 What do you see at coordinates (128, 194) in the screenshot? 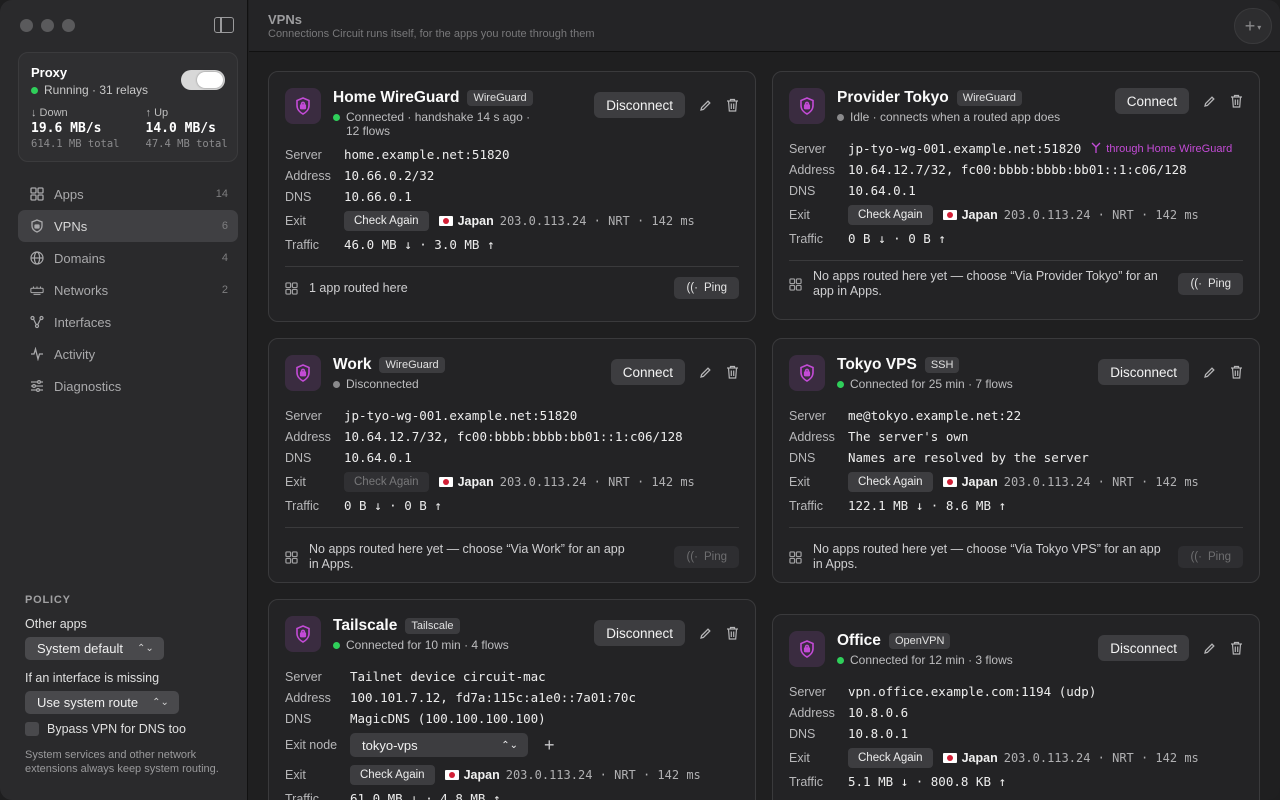
I see `sidebar-item-apps: Apps 14` at bounding box center [128, 194].